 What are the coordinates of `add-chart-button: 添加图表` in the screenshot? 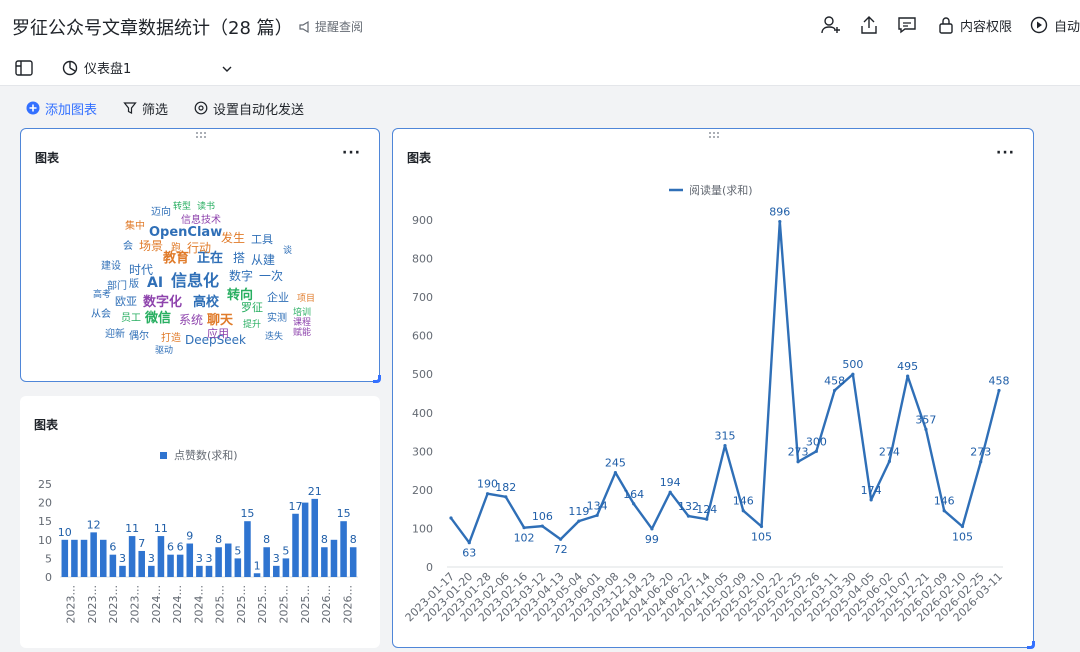 It's located at (61, 108).